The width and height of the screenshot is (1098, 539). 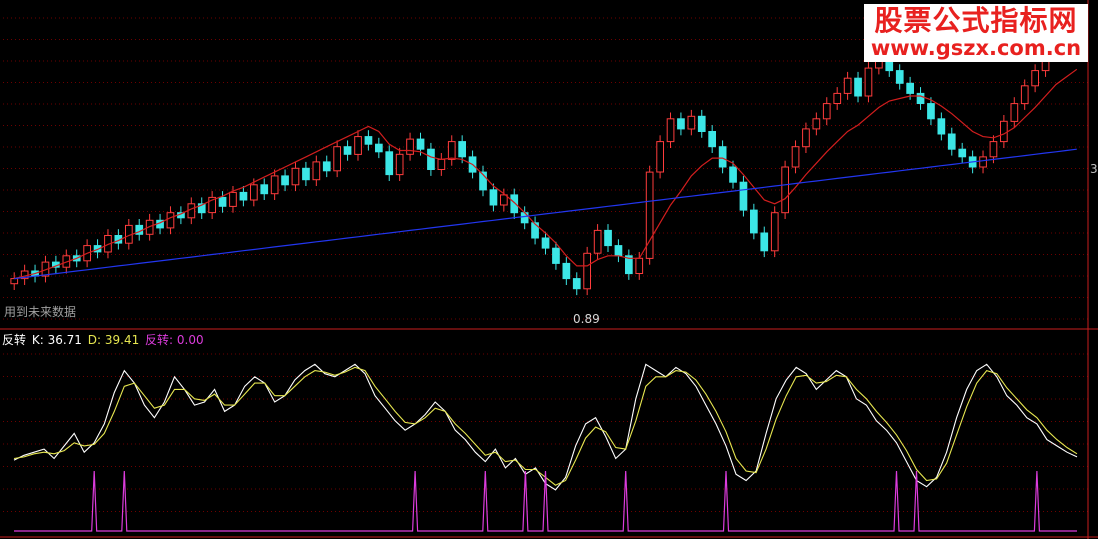 I want to click on watermark-logo: 股票公式指标网 www.gszx.com.cn, so click(x=976, y=33).